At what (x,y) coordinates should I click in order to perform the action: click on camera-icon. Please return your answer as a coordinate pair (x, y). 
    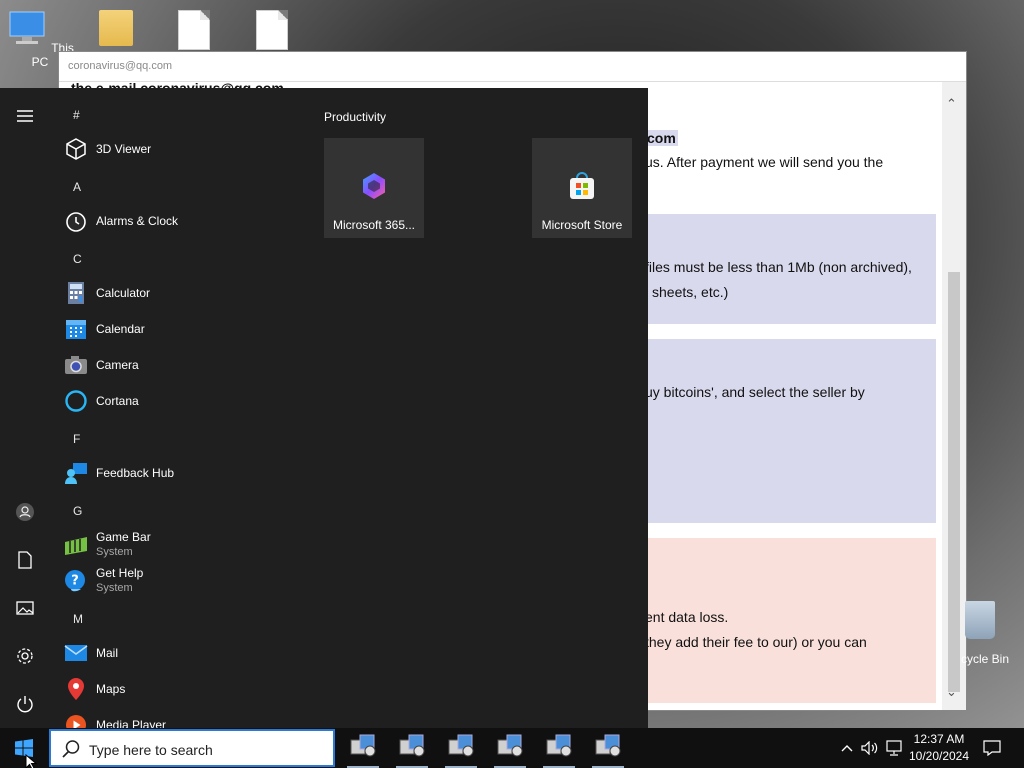
    Looking at the image, I should click on (76, 365).